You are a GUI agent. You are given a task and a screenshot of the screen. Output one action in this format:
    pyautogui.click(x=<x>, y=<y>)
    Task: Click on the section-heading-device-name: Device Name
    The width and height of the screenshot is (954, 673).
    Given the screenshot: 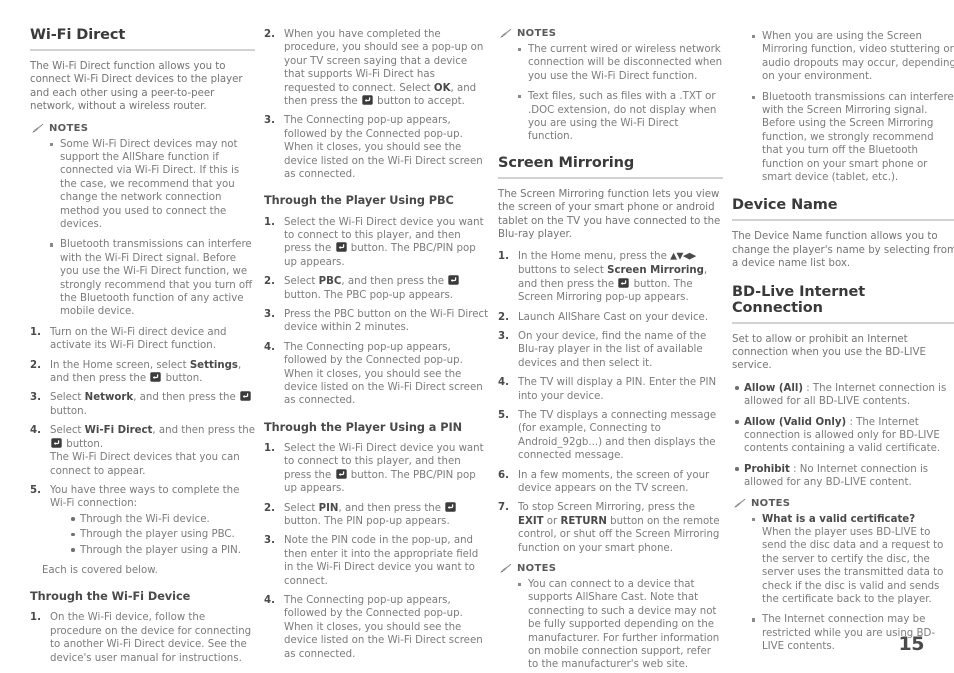 What is the action you would take?
    pyautogui.click(x=785, y=205)
    